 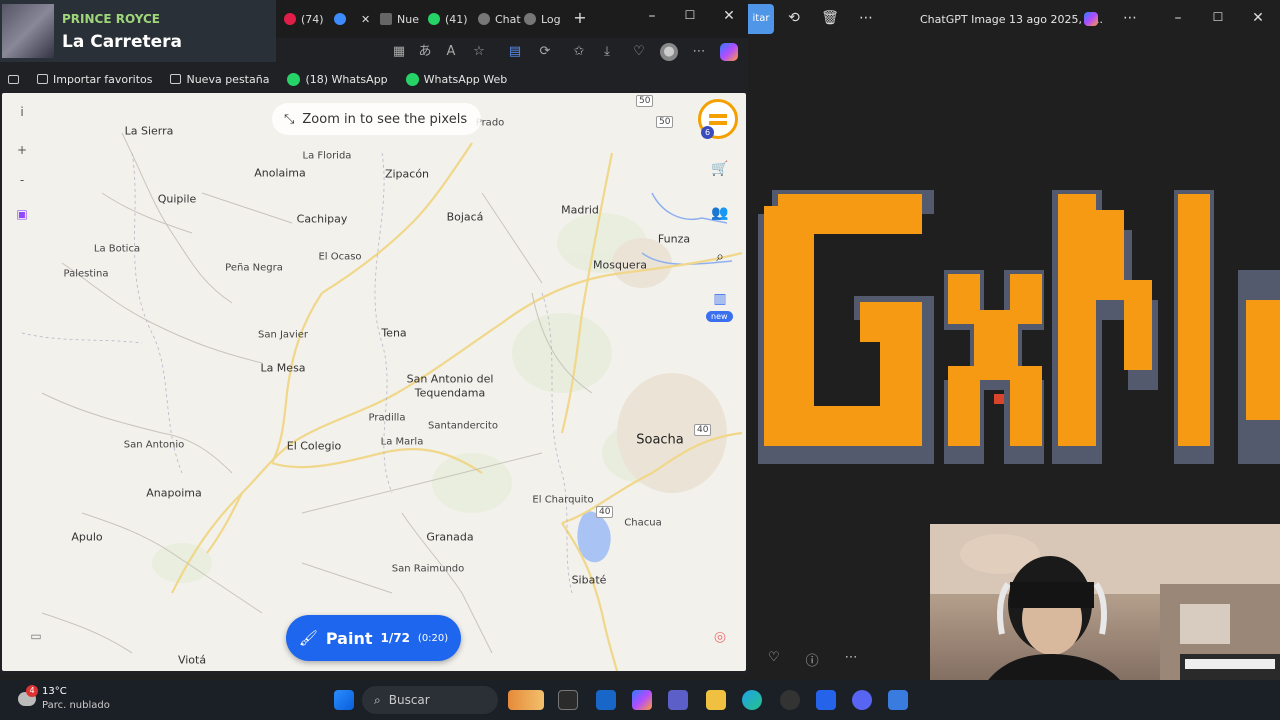 I want to click on user-level-badge: 6, so click(x=707, y=132).